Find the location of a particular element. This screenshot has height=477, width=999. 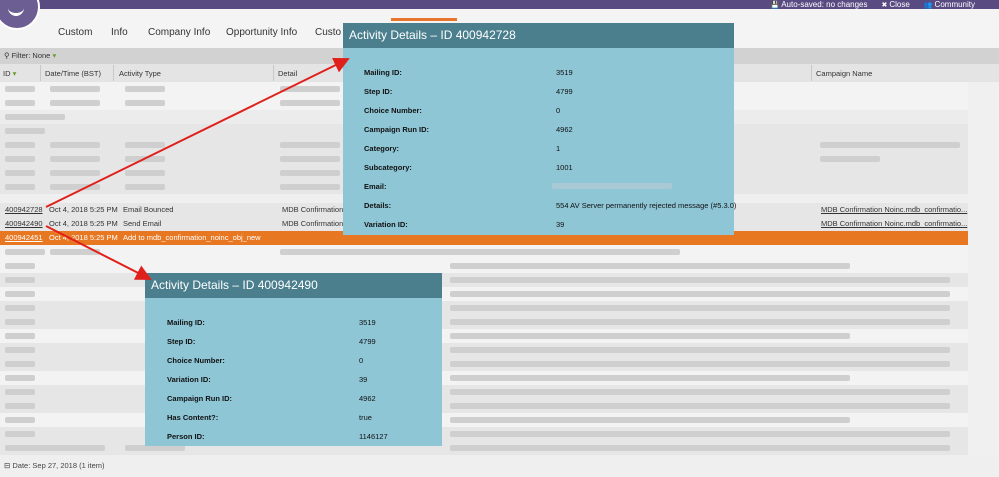

column-id-label: ID is located at coordinates (7, 73).